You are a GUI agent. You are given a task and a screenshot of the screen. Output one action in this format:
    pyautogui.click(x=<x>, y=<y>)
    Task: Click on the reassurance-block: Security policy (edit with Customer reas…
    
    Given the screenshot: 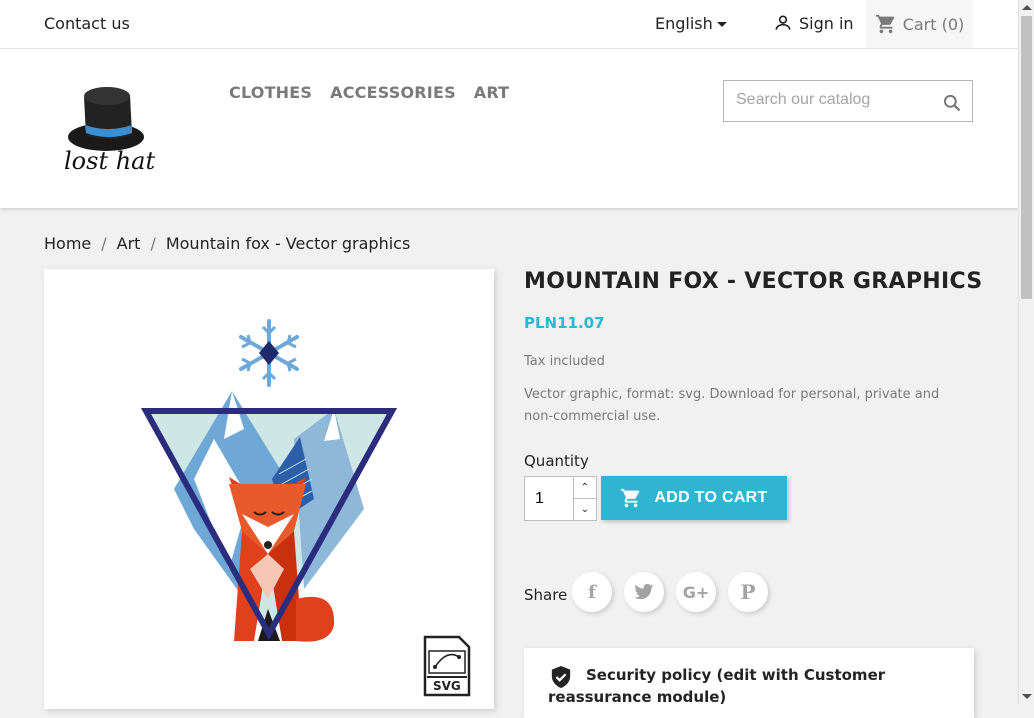 What is the action you would take?
    pyautogui.click(x=749, y=683)
    